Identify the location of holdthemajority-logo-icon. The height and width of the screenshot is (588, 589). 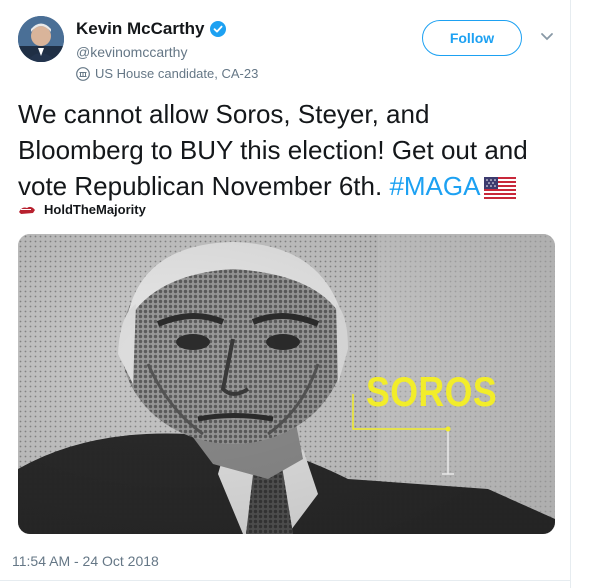
(27, 210).